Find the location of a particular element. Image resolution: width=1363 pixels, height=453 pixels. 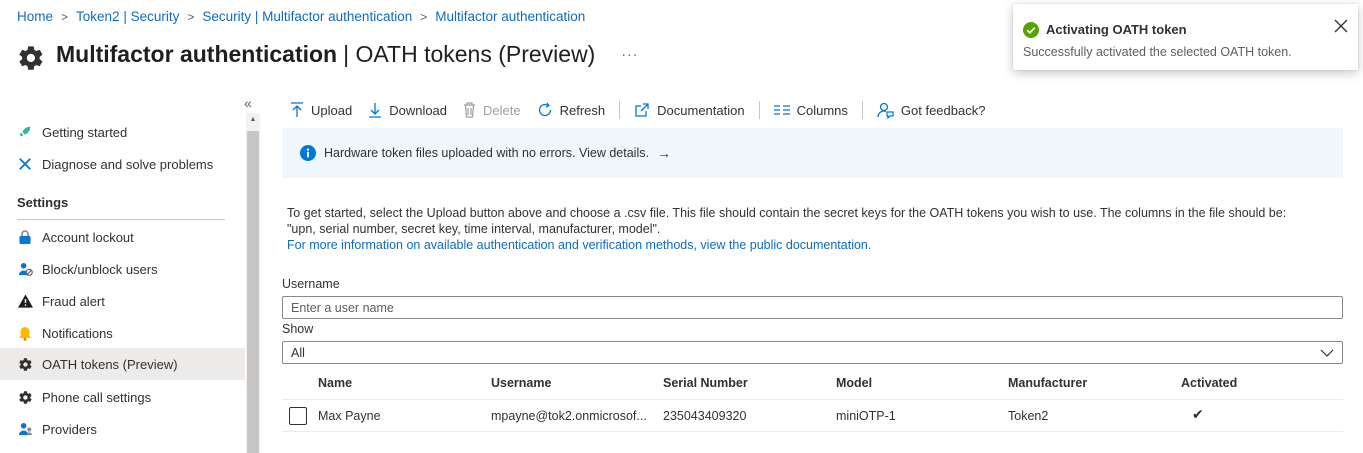

delete-button: Delete is located at coordinates (492, 110).